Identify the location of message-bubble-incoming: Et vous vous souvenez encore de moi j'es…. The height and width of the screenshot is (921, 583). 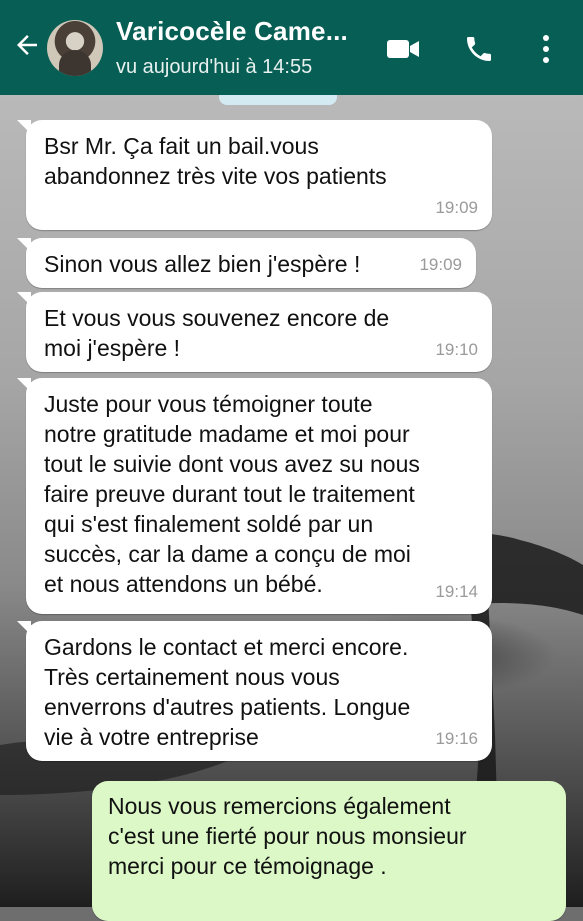
(254, 332).